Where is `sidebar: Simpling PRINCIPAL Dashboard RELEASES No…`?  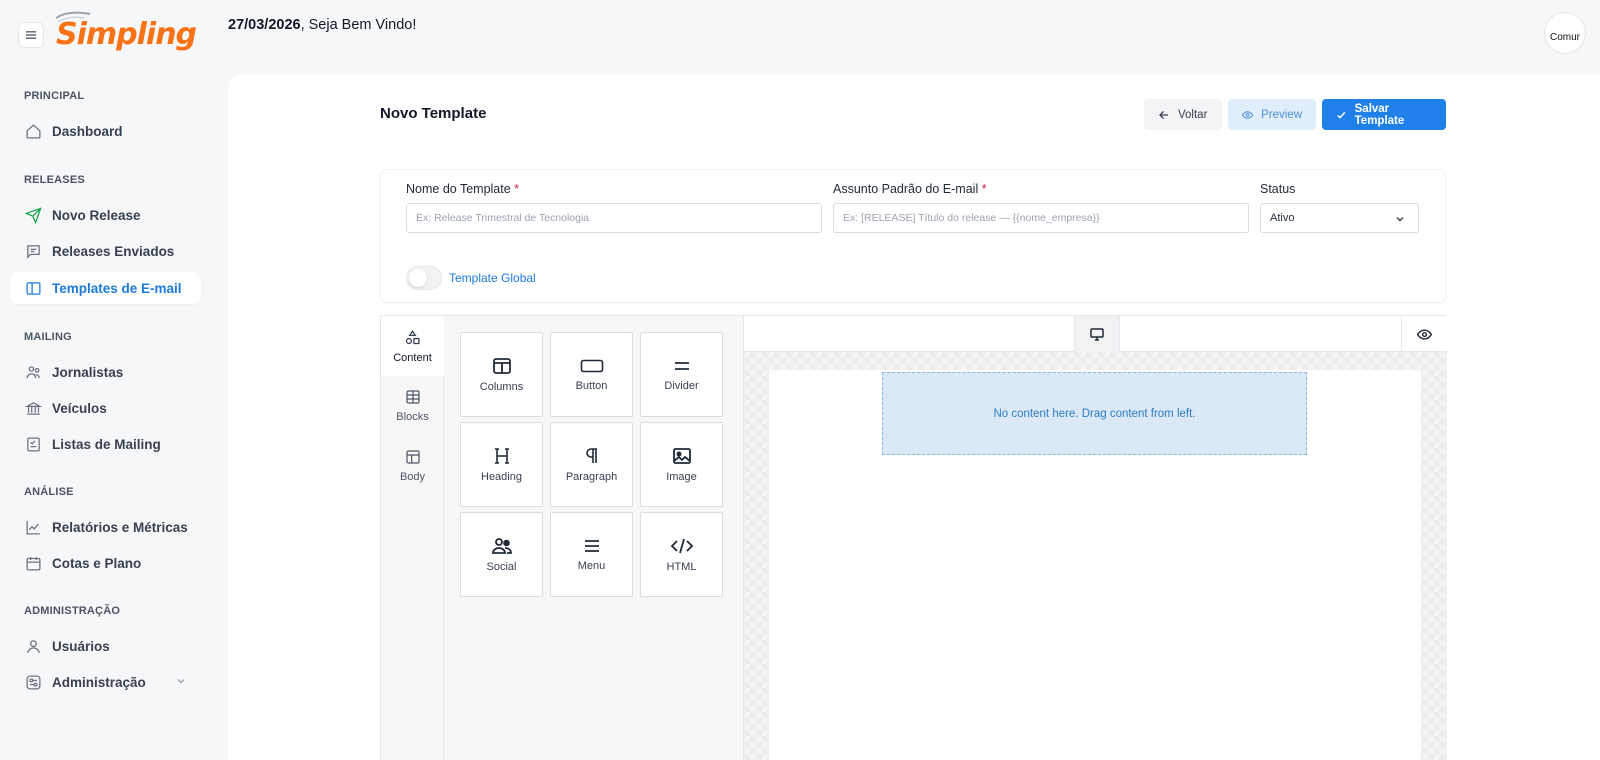
sidebar: Simpling PRINCIPAL Dashboard RELEASES No… is located at coordinates (106, 380).